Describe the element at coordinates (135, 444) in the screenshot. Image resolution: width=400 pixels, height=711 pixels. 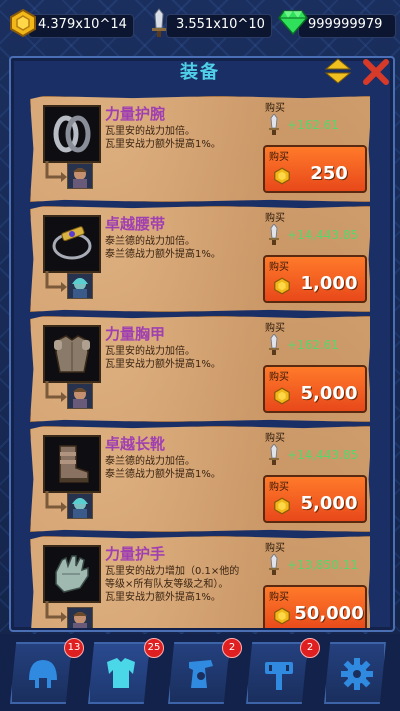
I see `item-name: 卓越长靴` at that location.